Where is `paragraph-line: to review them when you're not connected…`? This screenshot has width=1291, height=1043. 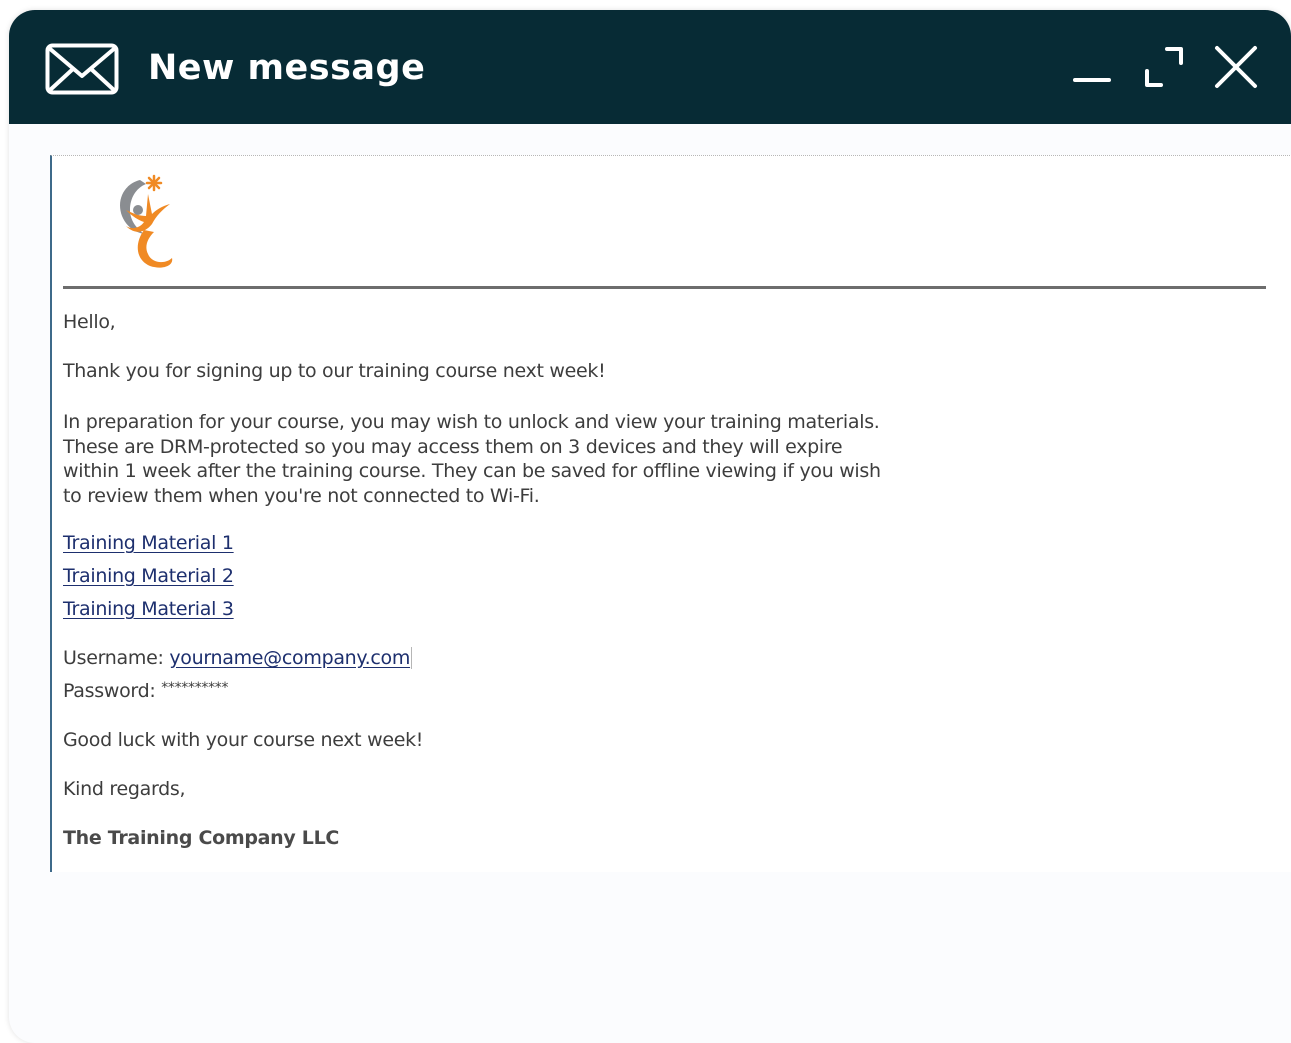 paragraph-line: to review them when you're not connected… is located at coordinates (301, 495).